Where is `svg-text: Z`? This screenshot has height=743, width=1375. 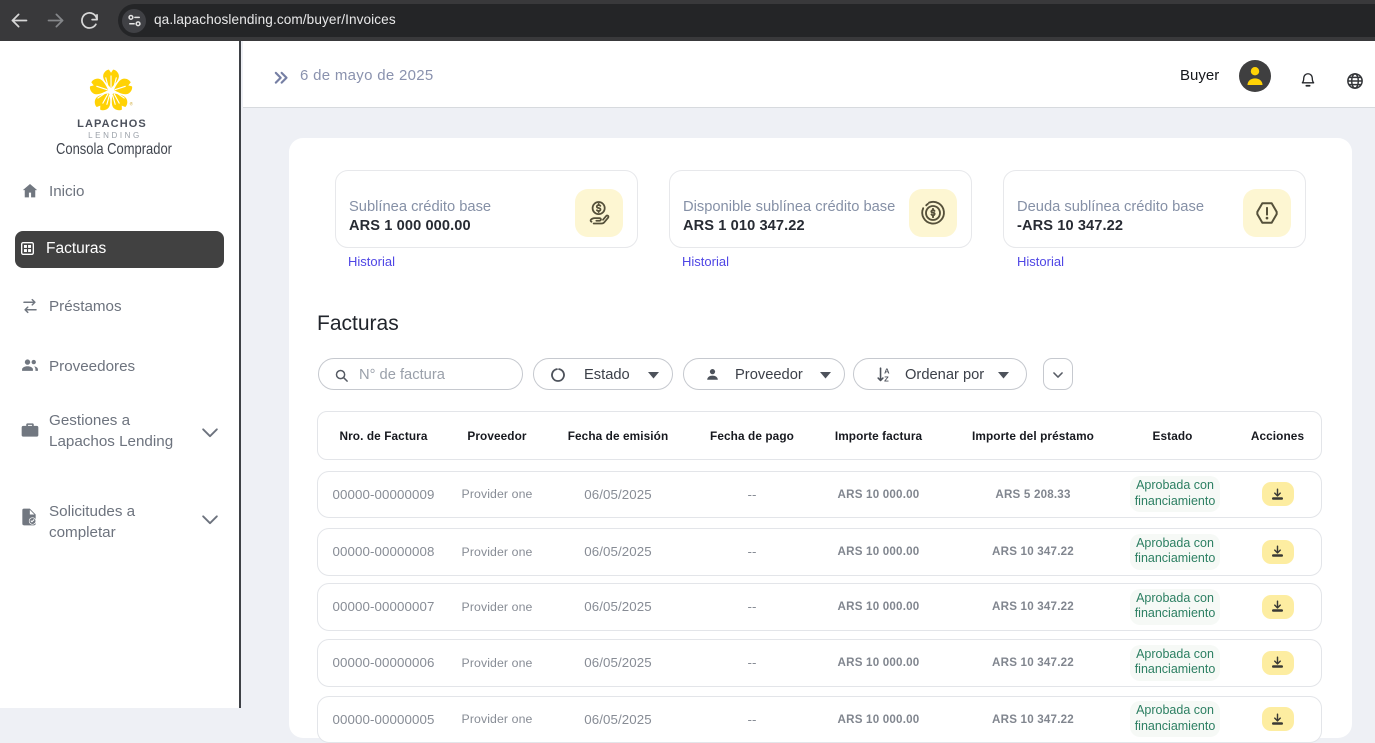 svg-text: Z is located at coordinates (886, 379).